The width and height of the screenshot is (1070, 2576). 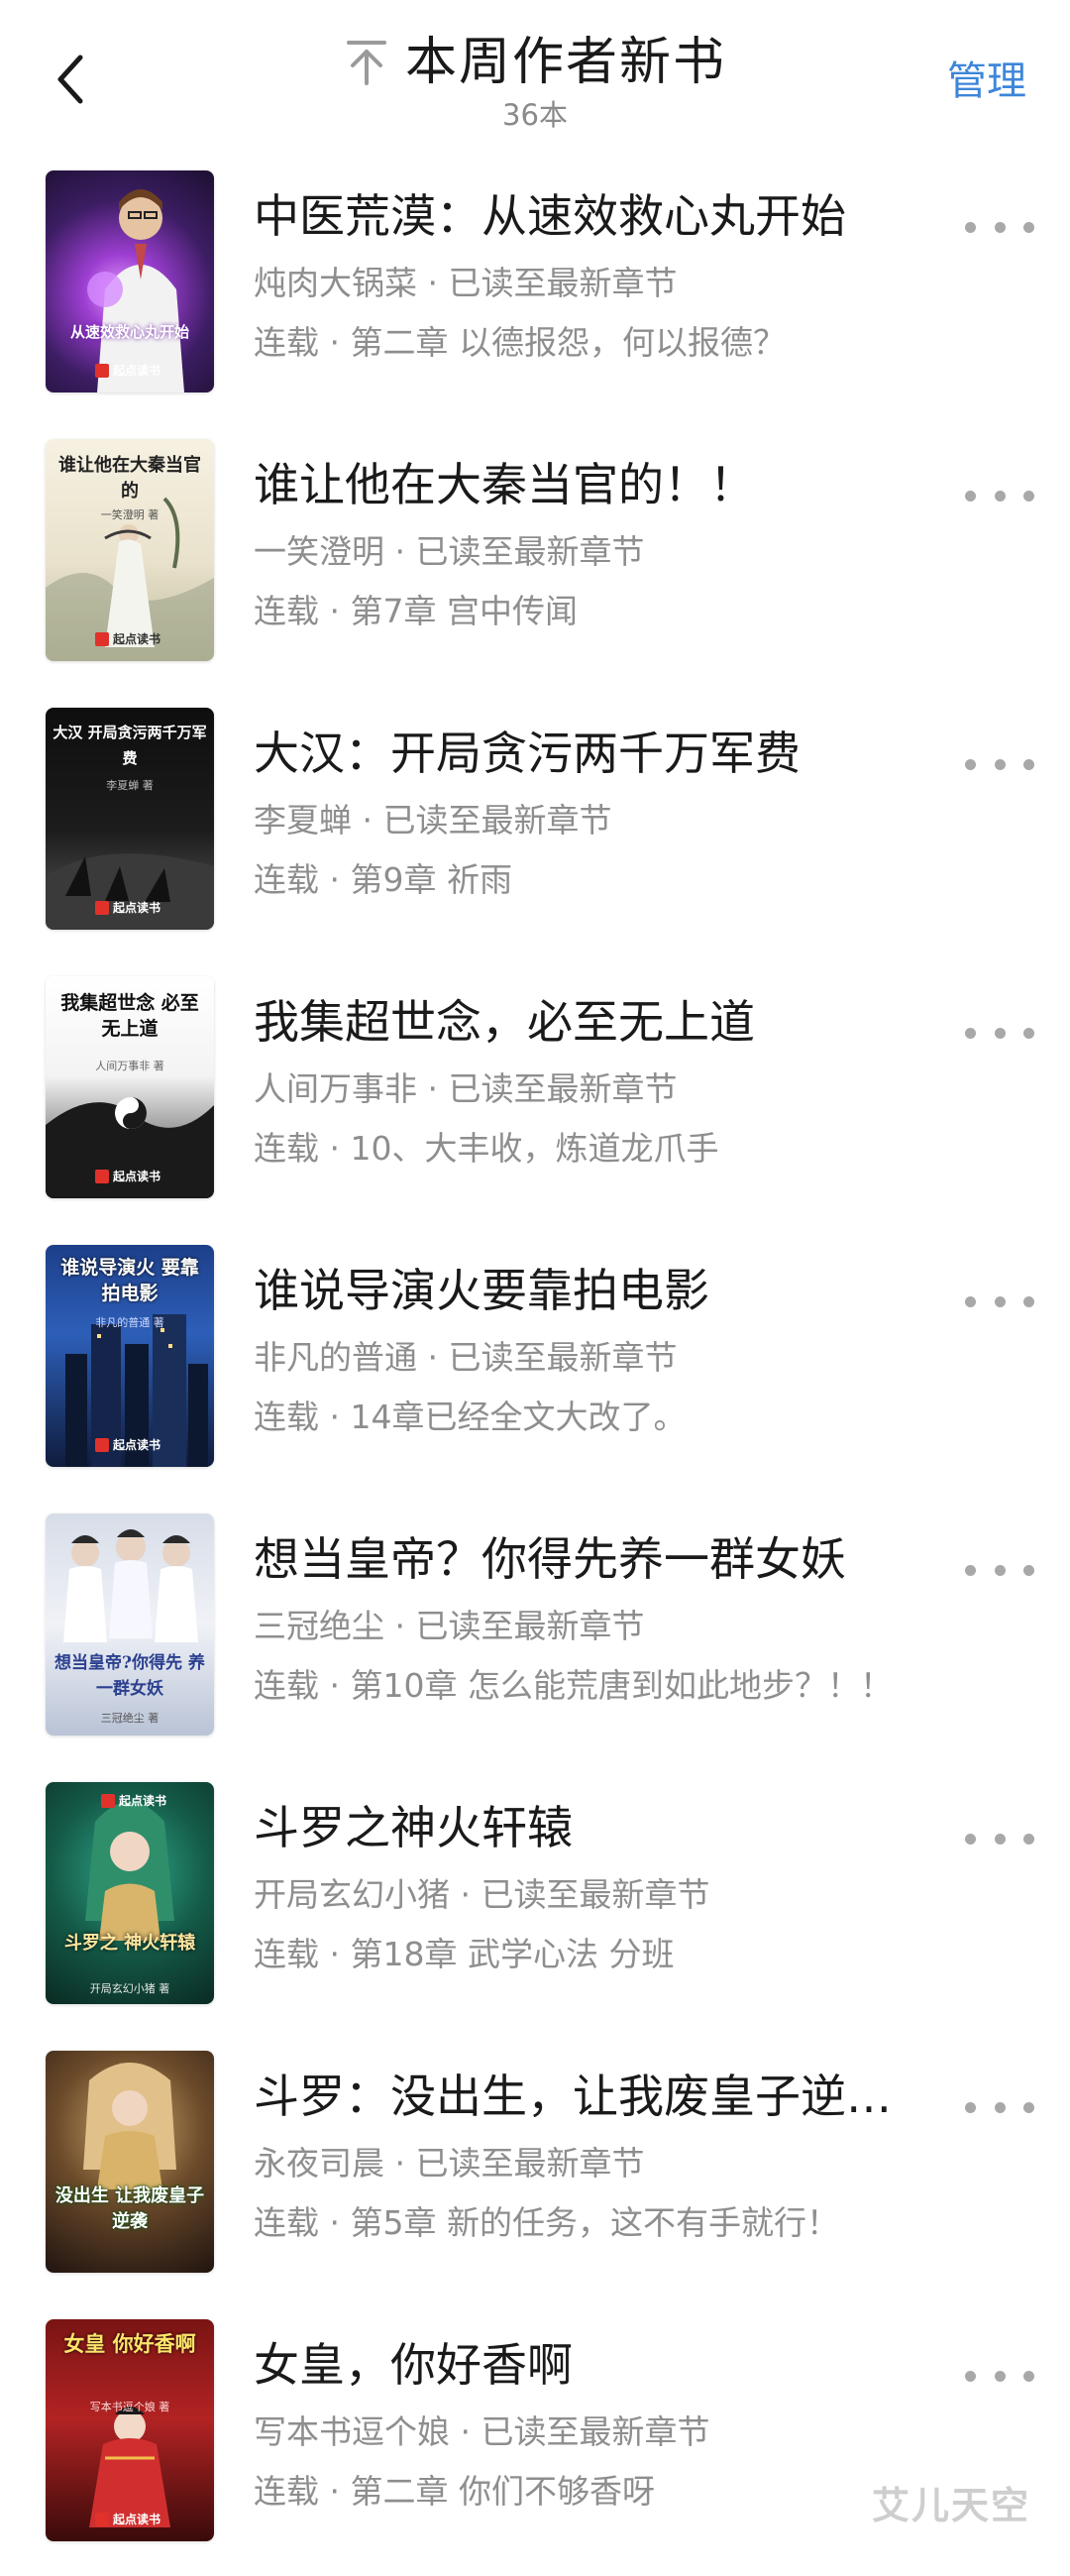 What do you see at coordinates (433, 820) in the screenshot?
I see `book-meta: 李夏蝉 · 已读至最新章节` at bounding box center [433, 820].